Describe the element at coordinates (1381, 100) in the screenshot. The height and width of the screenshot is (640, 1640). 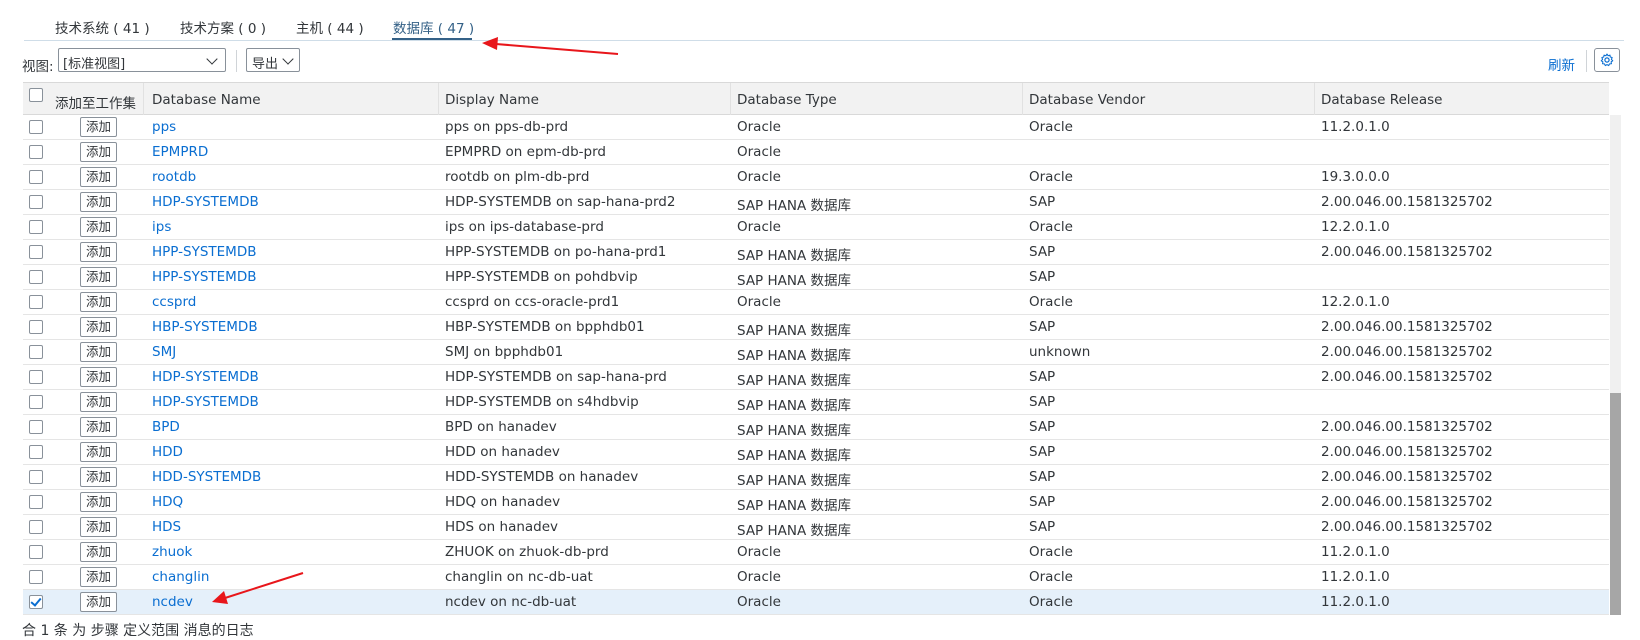
I see `column-header-database-release: Database Release` at that location.